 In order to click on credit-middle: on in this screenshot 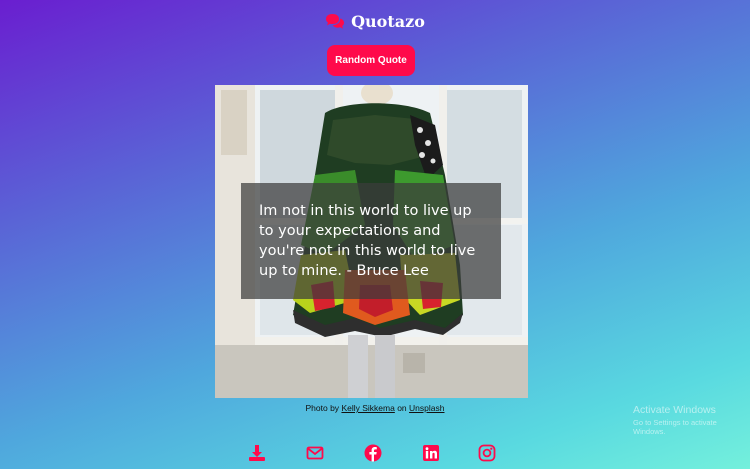, I will do `click(402, 408)`.